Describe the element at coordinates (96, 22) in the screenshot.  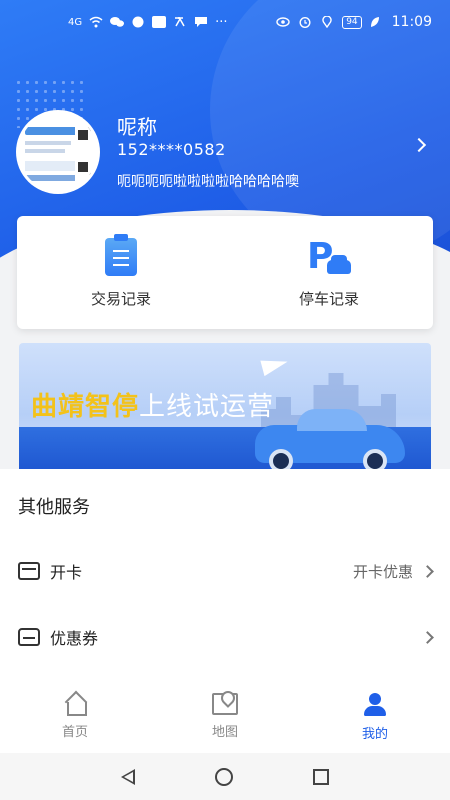
I see `wifi-icon` at that location.